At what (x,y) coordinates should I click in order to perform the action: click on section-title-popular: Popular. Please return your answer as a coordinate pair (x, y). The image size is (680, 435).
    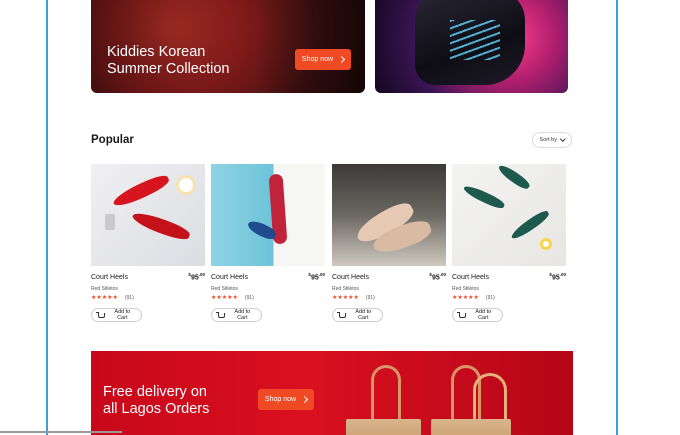
    Looking at the image, I should click on (112, 140).